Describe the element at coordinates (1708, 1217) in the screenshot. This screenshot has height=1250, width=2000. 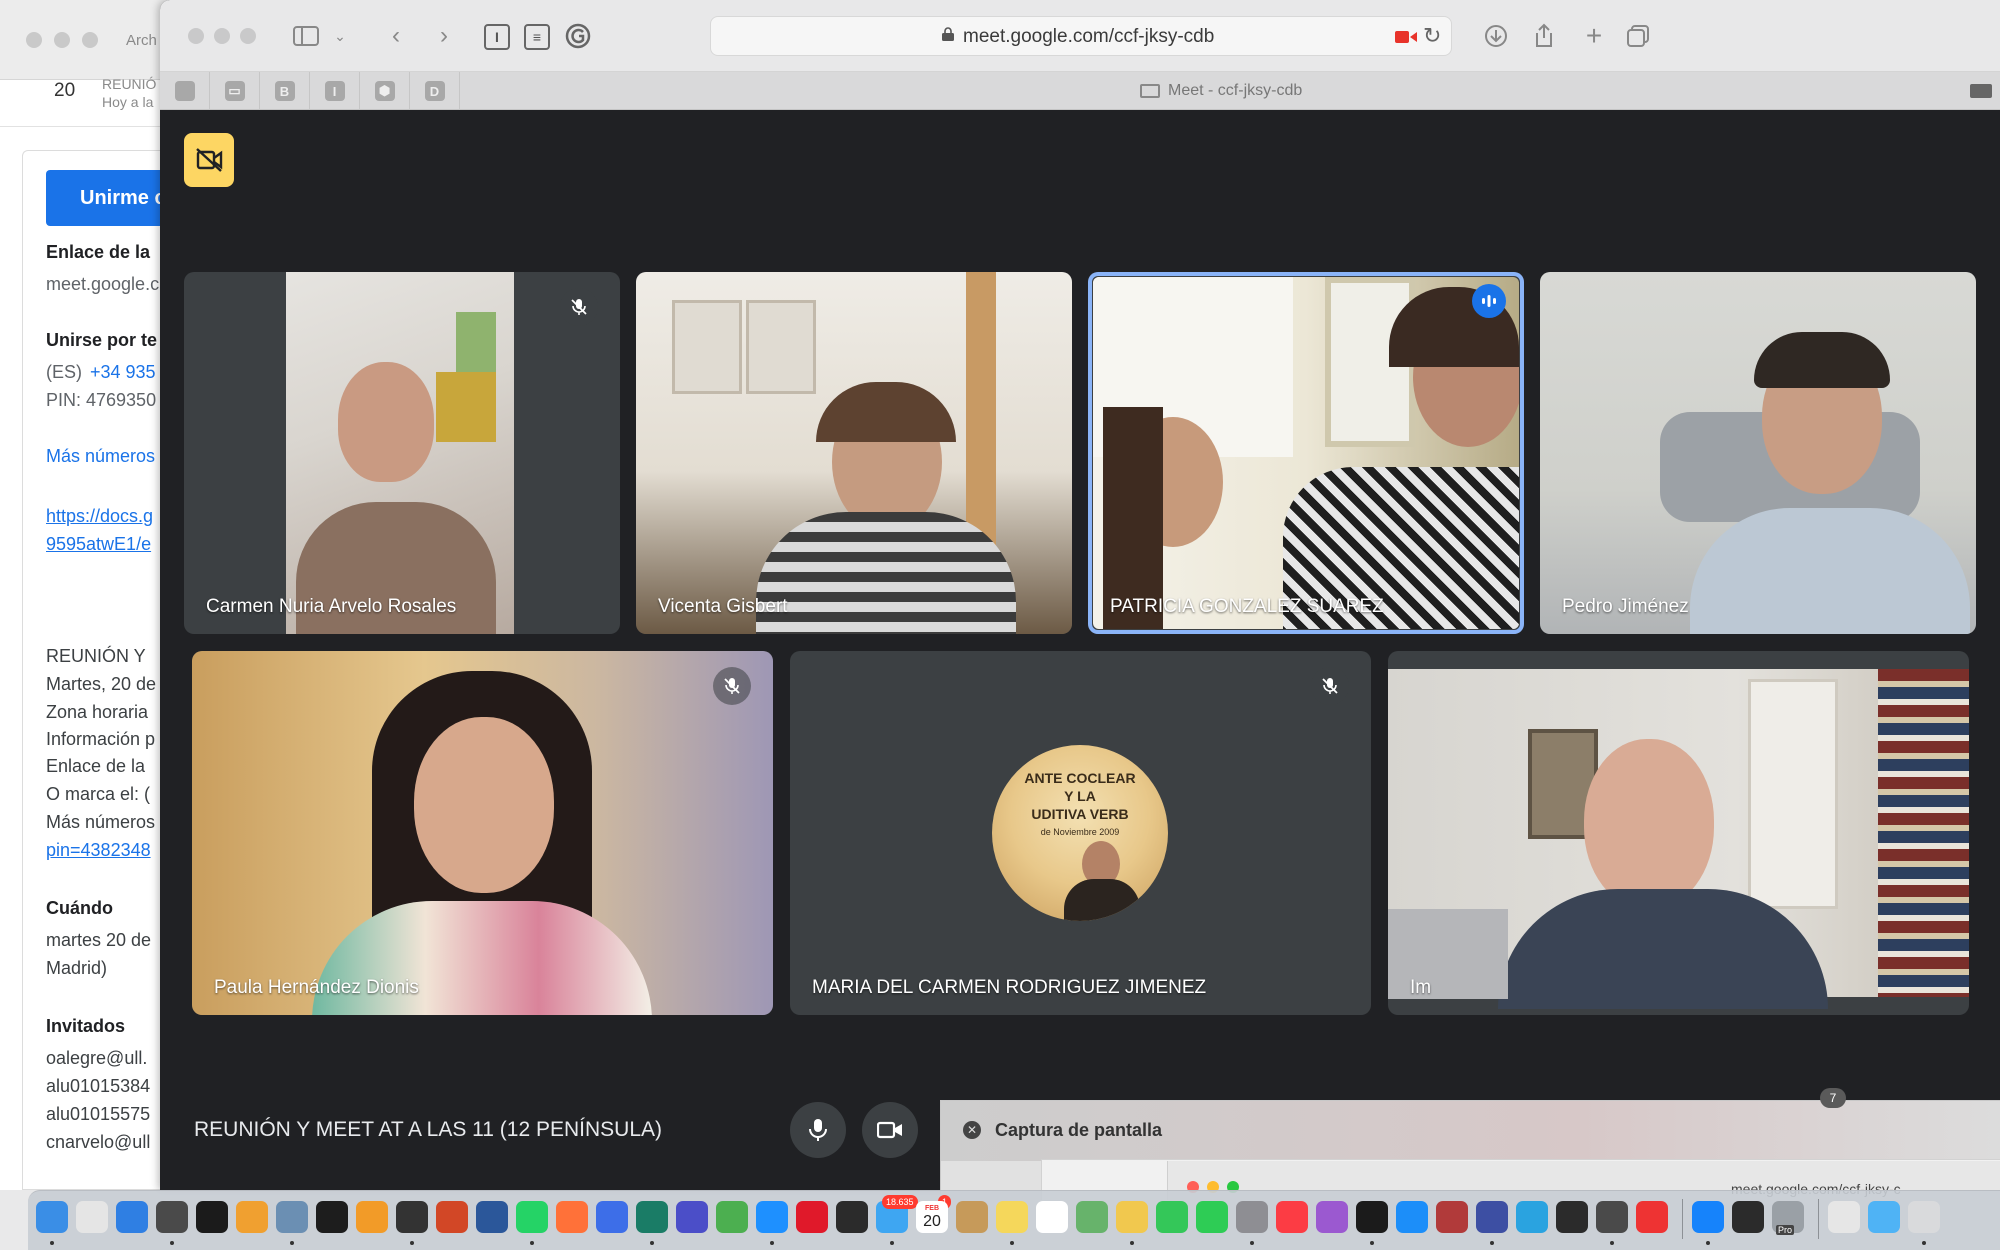
I see `bluetooth-icon` at that location.